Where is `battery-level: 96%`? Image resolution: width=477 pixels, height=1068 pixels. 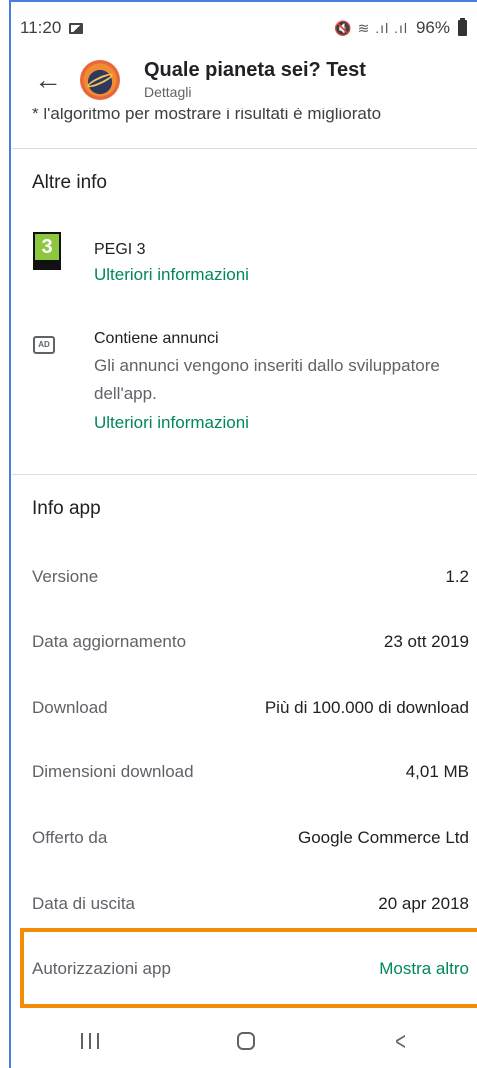
battery-level: 96% is located at coordinates (432, 27).